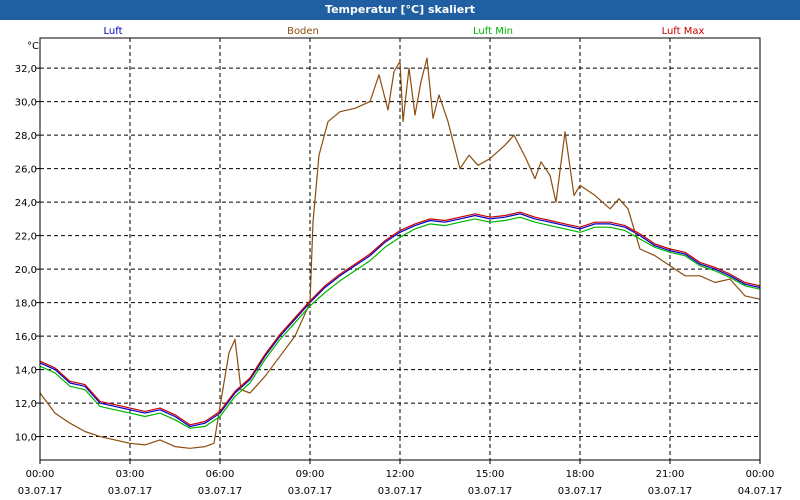 The width and height of the screenshot is (800, 500). I want to click on y-tick-label: 24,0, so click(26, 203).